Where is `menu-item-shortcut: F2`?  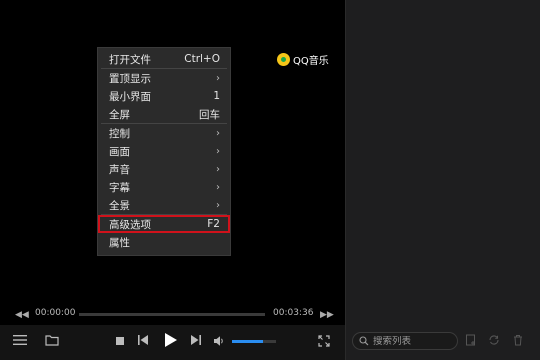 menu-item-shortcut: F2 is located at coordinates (213, 224).